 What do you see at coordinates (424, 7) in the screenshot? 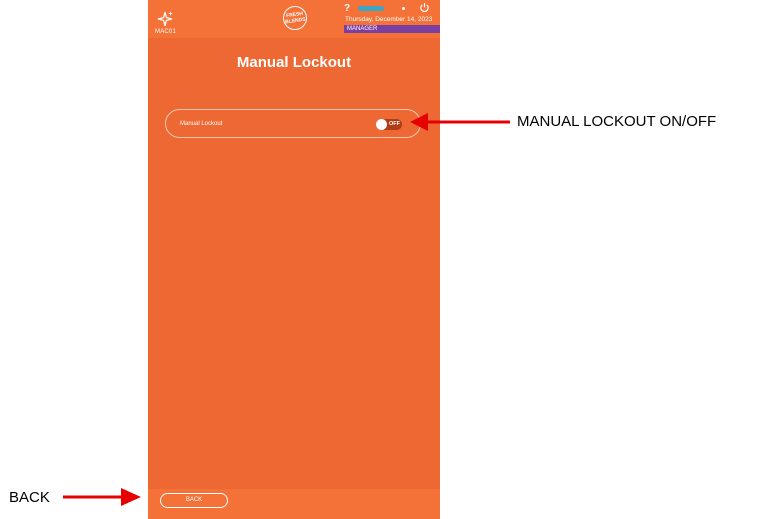
I see `power-icon` at bounding box center [424, 7].